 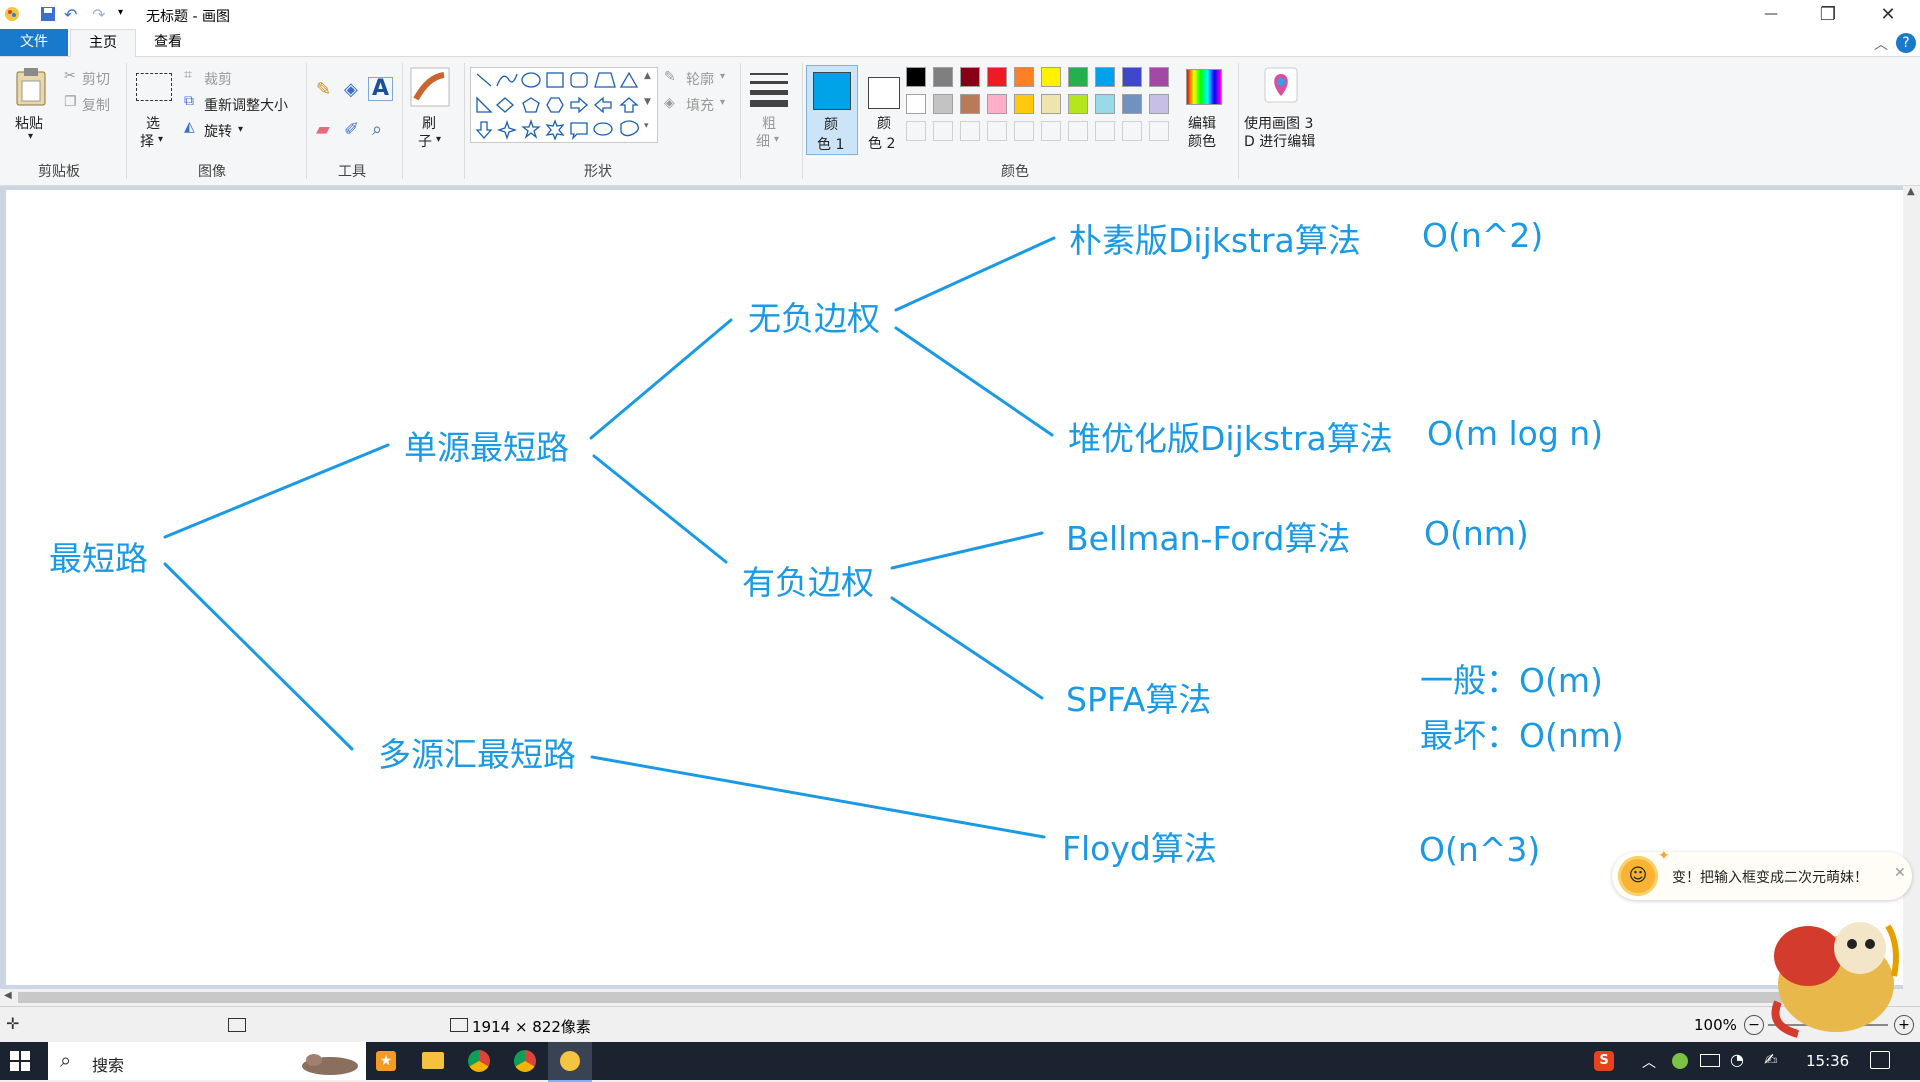 What do you see at coordinates (948, 997) in the screenshot?
I see `horizontal-scroll-thumb` at bounding box center [948, 997].